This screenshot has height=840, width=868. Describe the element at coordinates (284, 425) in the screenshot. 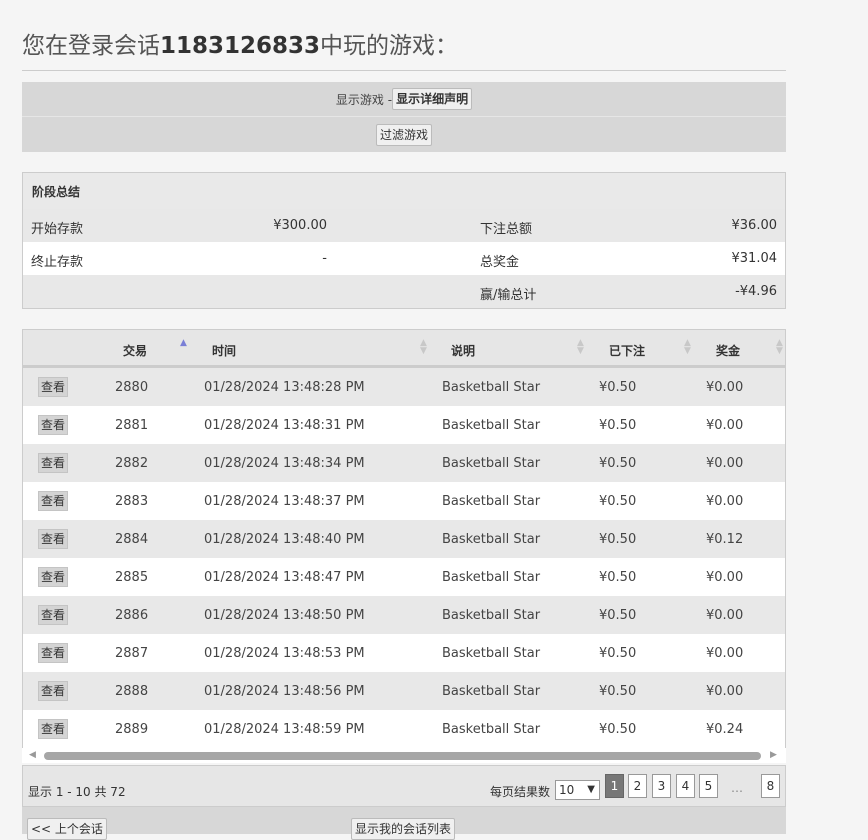

I see `transaction-time: 01/28/2024 13:48:31 PM` at that location.